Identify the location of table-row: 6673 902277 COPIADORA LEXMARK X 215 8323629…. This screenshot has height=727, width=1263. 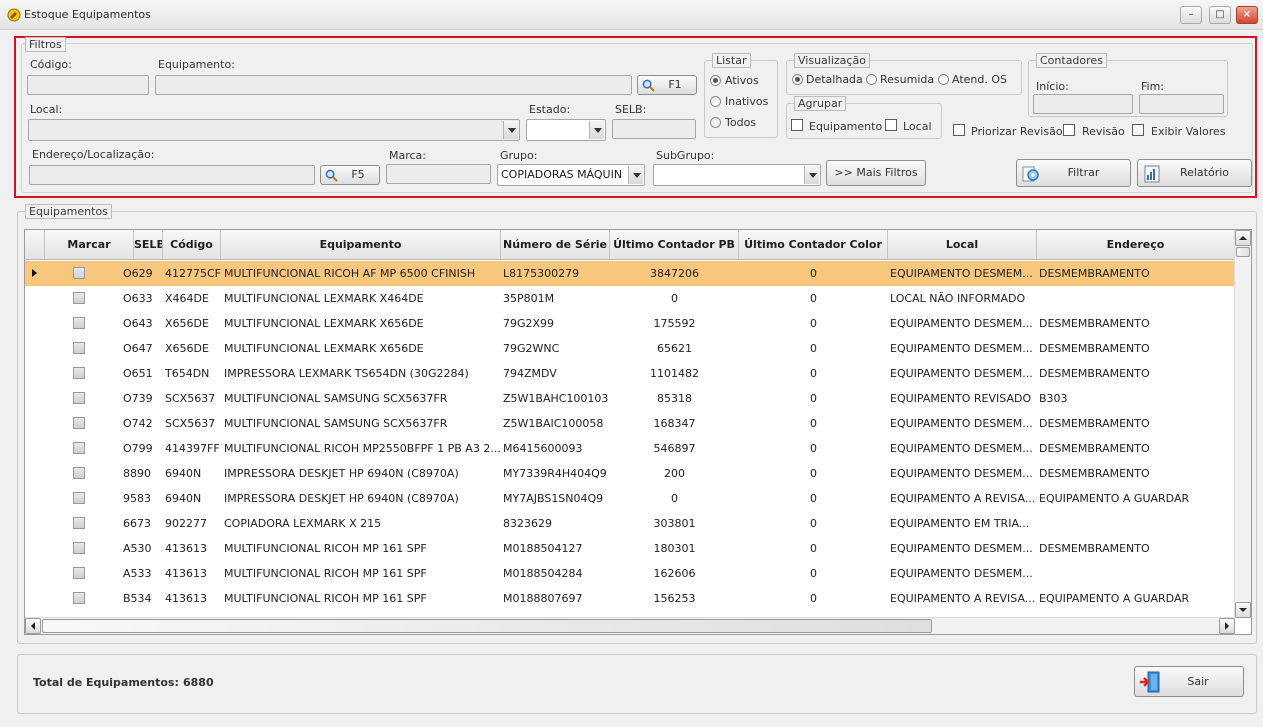
(630, 523).